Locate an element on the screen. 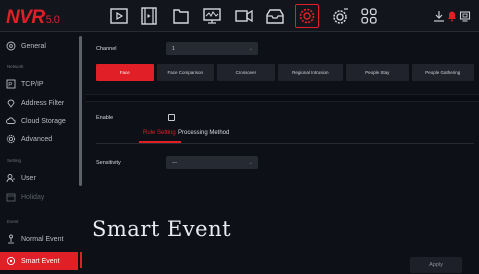 The height and width of the screenshot is (274, 479). tab-crossover: Crossover is located at coordinates (246, 72).